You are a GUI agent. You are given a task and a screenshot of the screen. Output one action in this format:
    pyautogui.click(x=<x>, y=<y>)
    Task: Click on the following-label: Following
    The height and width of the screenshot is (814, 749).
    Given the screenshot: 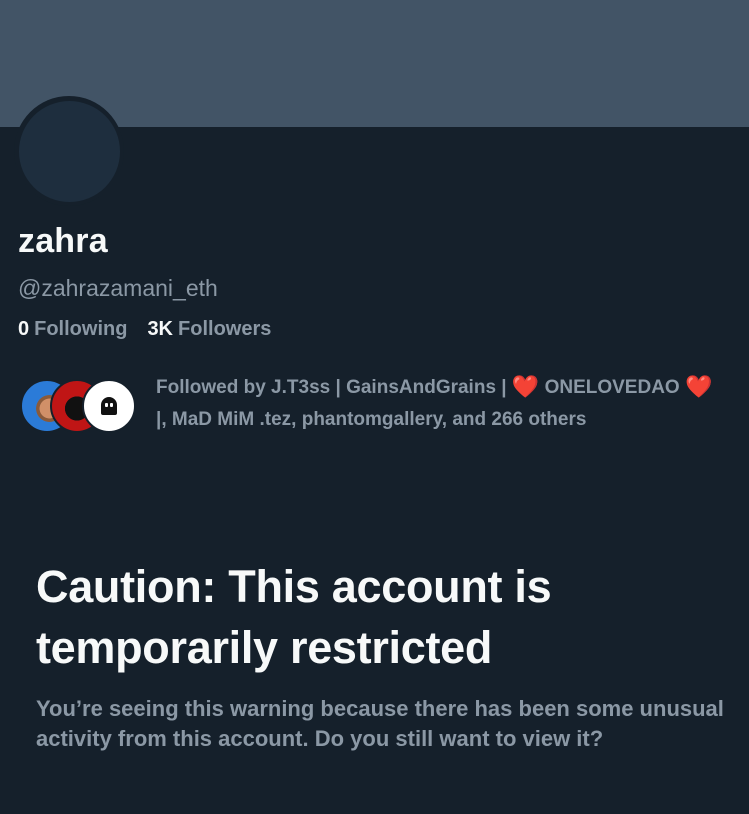 What is the action you would take?
    pyautogui.click(x=81, y=329)
    